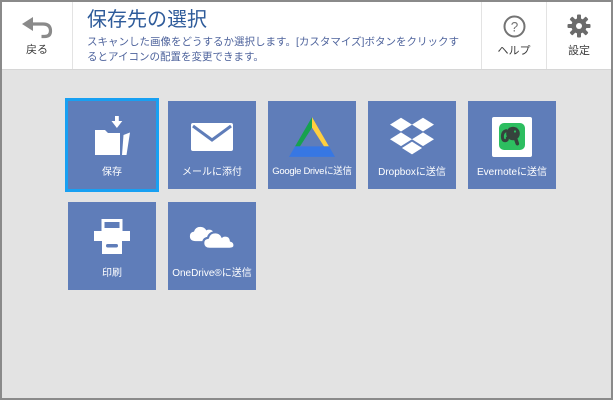 The height and width of the screenshot is (400, 613). I want to click on google-drive-icon, so click(312, 137).